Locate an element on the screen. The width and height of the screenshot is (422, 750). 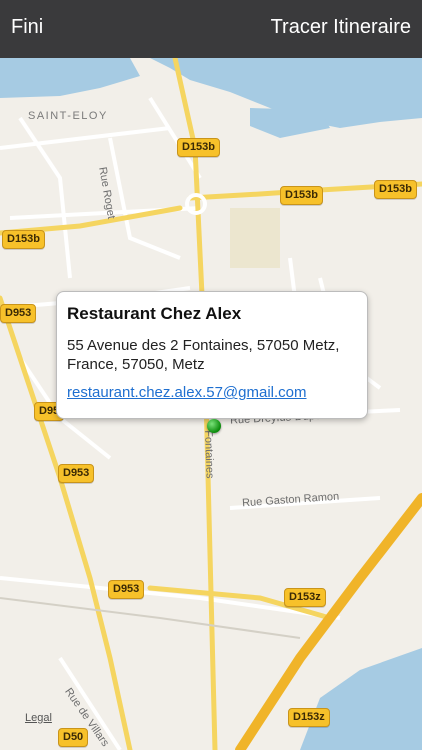
route-button: Tracer Itineraire is located at coordinates (341, 27).